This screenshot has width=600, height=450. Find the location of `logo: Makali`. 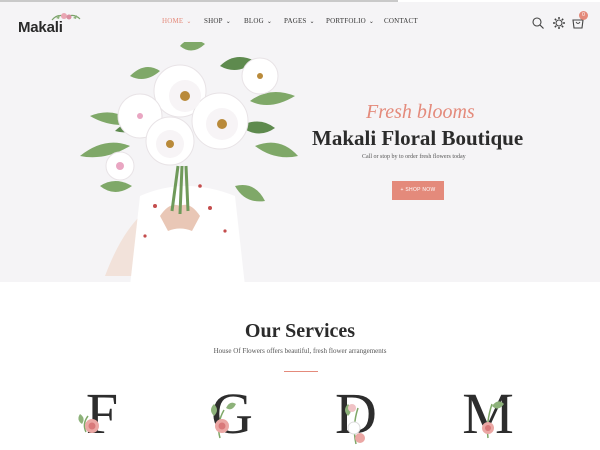

logo: Makali is located at coordinates (49, 25).